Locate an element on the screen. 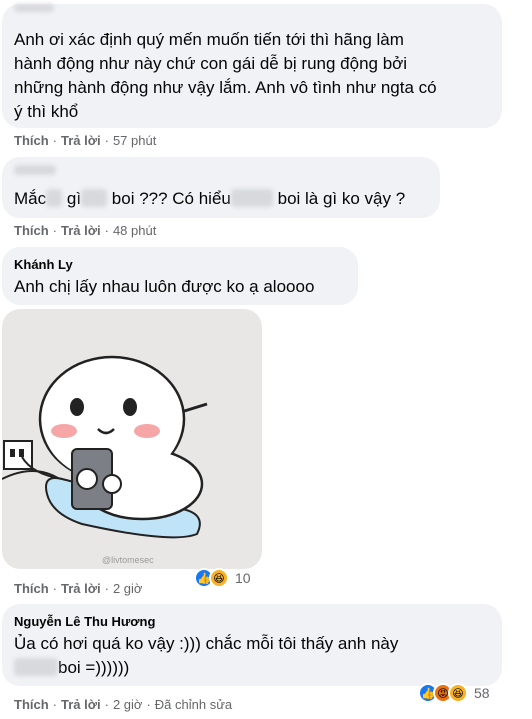 This screenshot has height=719, width=532. comment-actions: Thích · Trả lời · 2 giờ · Đã chỉnh sửa is located at coordinates (123, 704).